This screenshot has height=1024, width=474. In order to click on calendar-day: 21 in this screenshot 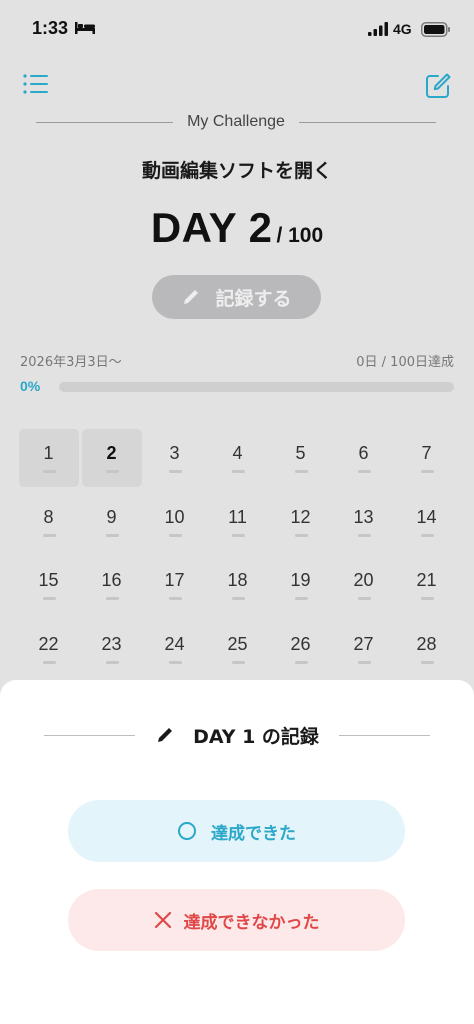, I will do `click(427, 585)`.